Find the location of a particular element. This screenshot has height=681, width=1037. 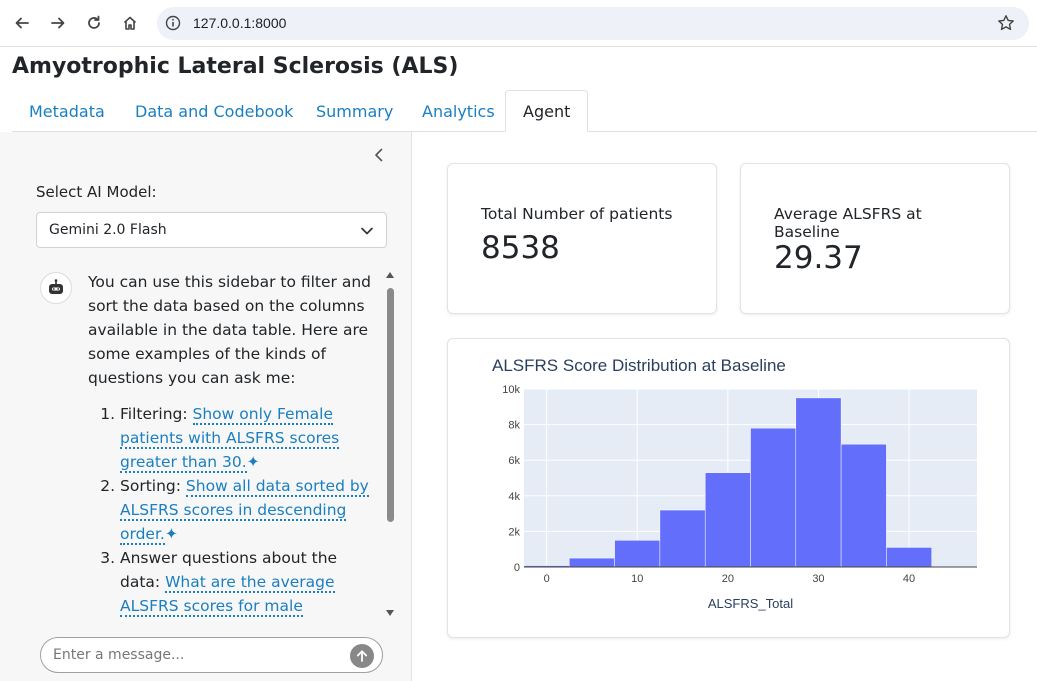

chevron-down-icon is located at coordinates (367, 231).